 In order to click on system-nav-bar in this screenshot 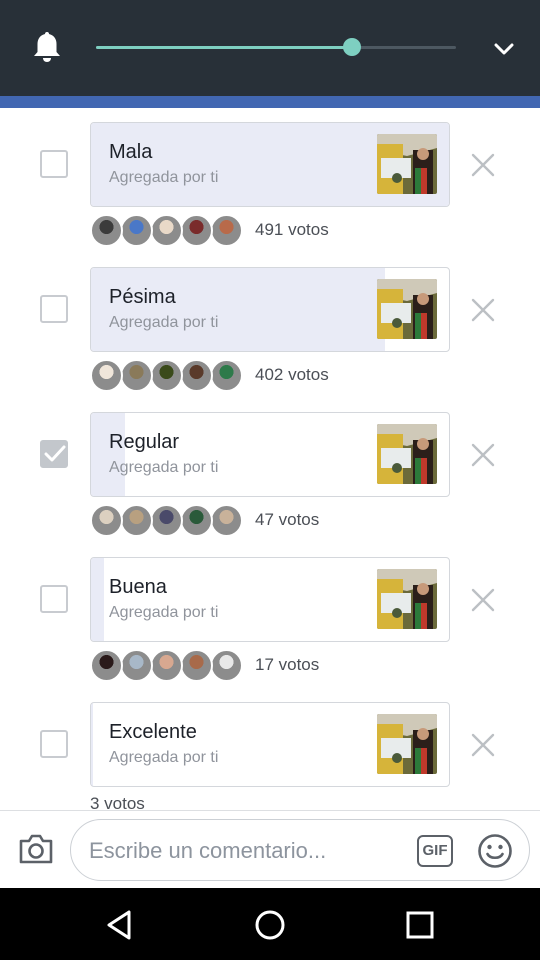, I will do `click(270, 924)`.